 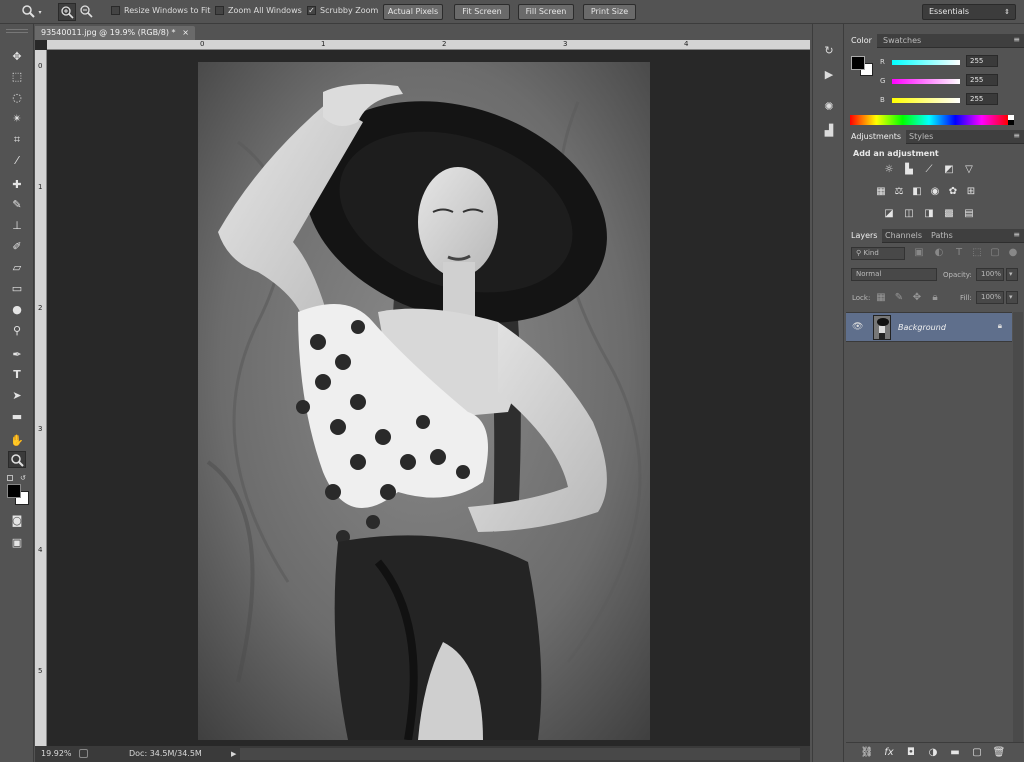 What do you see at coordinates (909, 170) in the screenshot?
I see `levels-icon: ▙` at bounding box center [909, 170].